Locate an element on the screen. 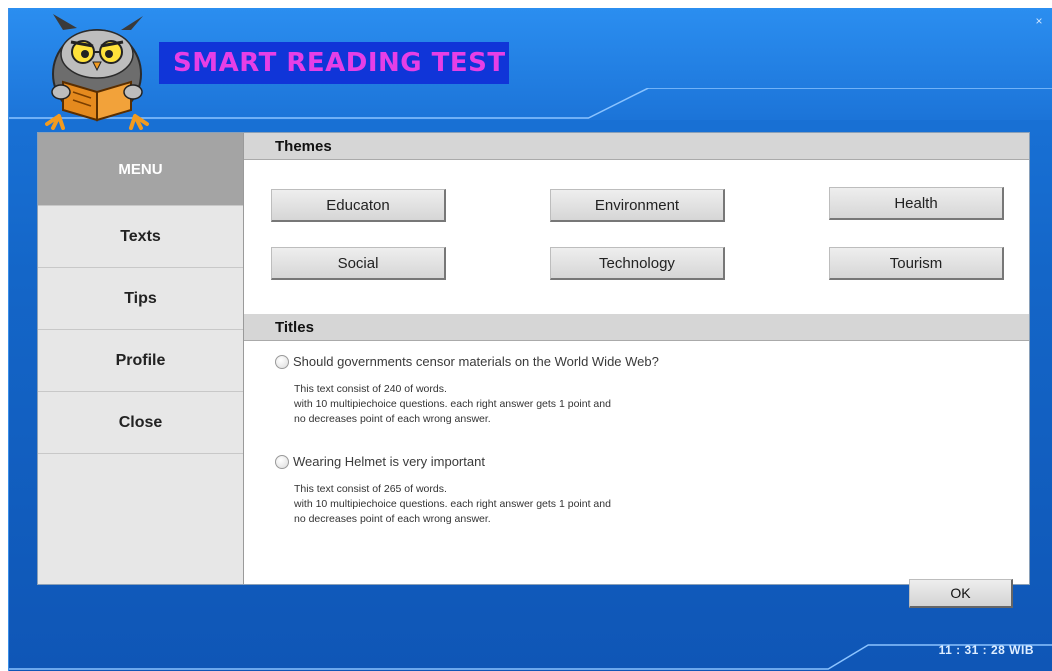 Image resolution: width=1052 pixels, height=671 pixels. sidebar: MENU Texts Tips Profile Close is located at coordinates (141, 358).